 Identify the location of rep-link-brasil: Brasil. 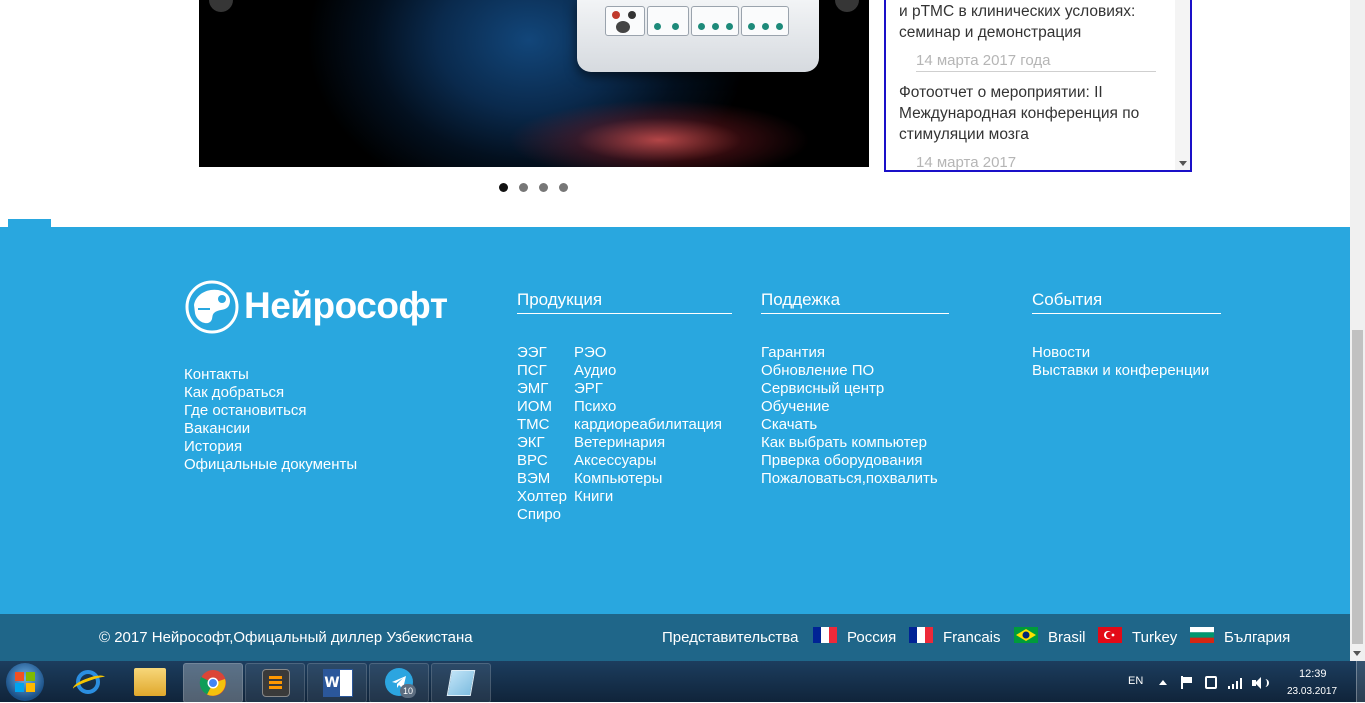
(1067, 637).